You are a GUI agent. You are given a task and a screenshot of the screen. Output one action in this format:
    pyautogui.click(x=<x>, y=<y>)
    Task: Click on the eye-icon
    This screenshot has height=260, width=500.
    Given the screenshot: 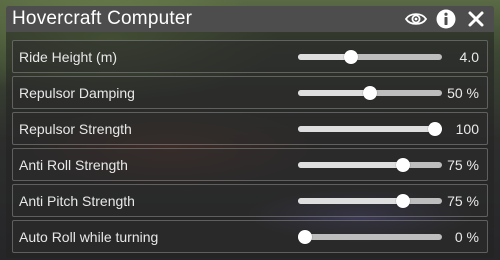 What is the action you would take?
    pyautogui.click(x=416, y=19)
    